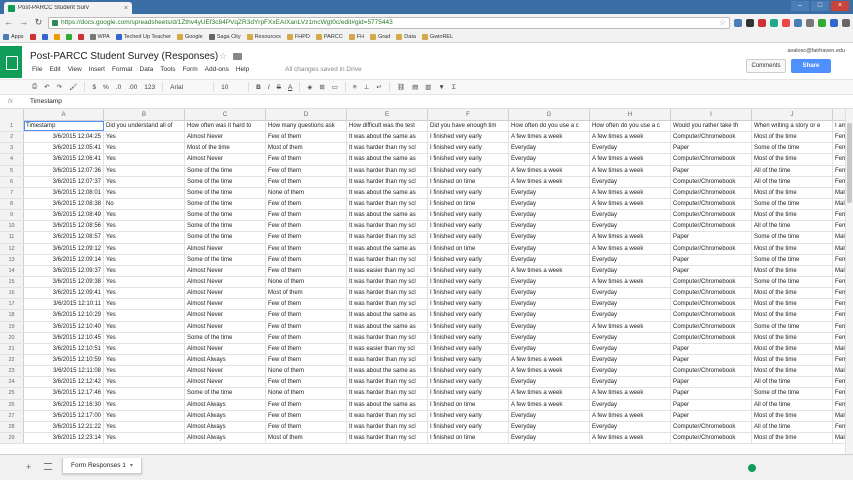 This screenshot has height=480, width=853. I want to click on select-all-corner, so click(12, 115).